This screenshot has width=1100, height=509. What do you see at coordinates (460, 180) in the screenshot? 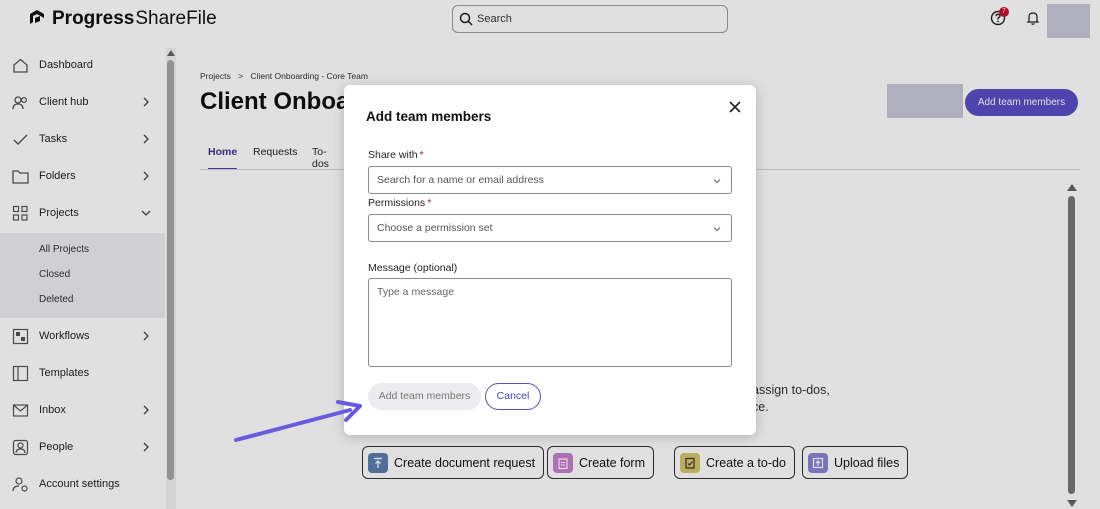
I see `share-with-placeholder: Search for a name or email address` at bounding box center [460, 180].